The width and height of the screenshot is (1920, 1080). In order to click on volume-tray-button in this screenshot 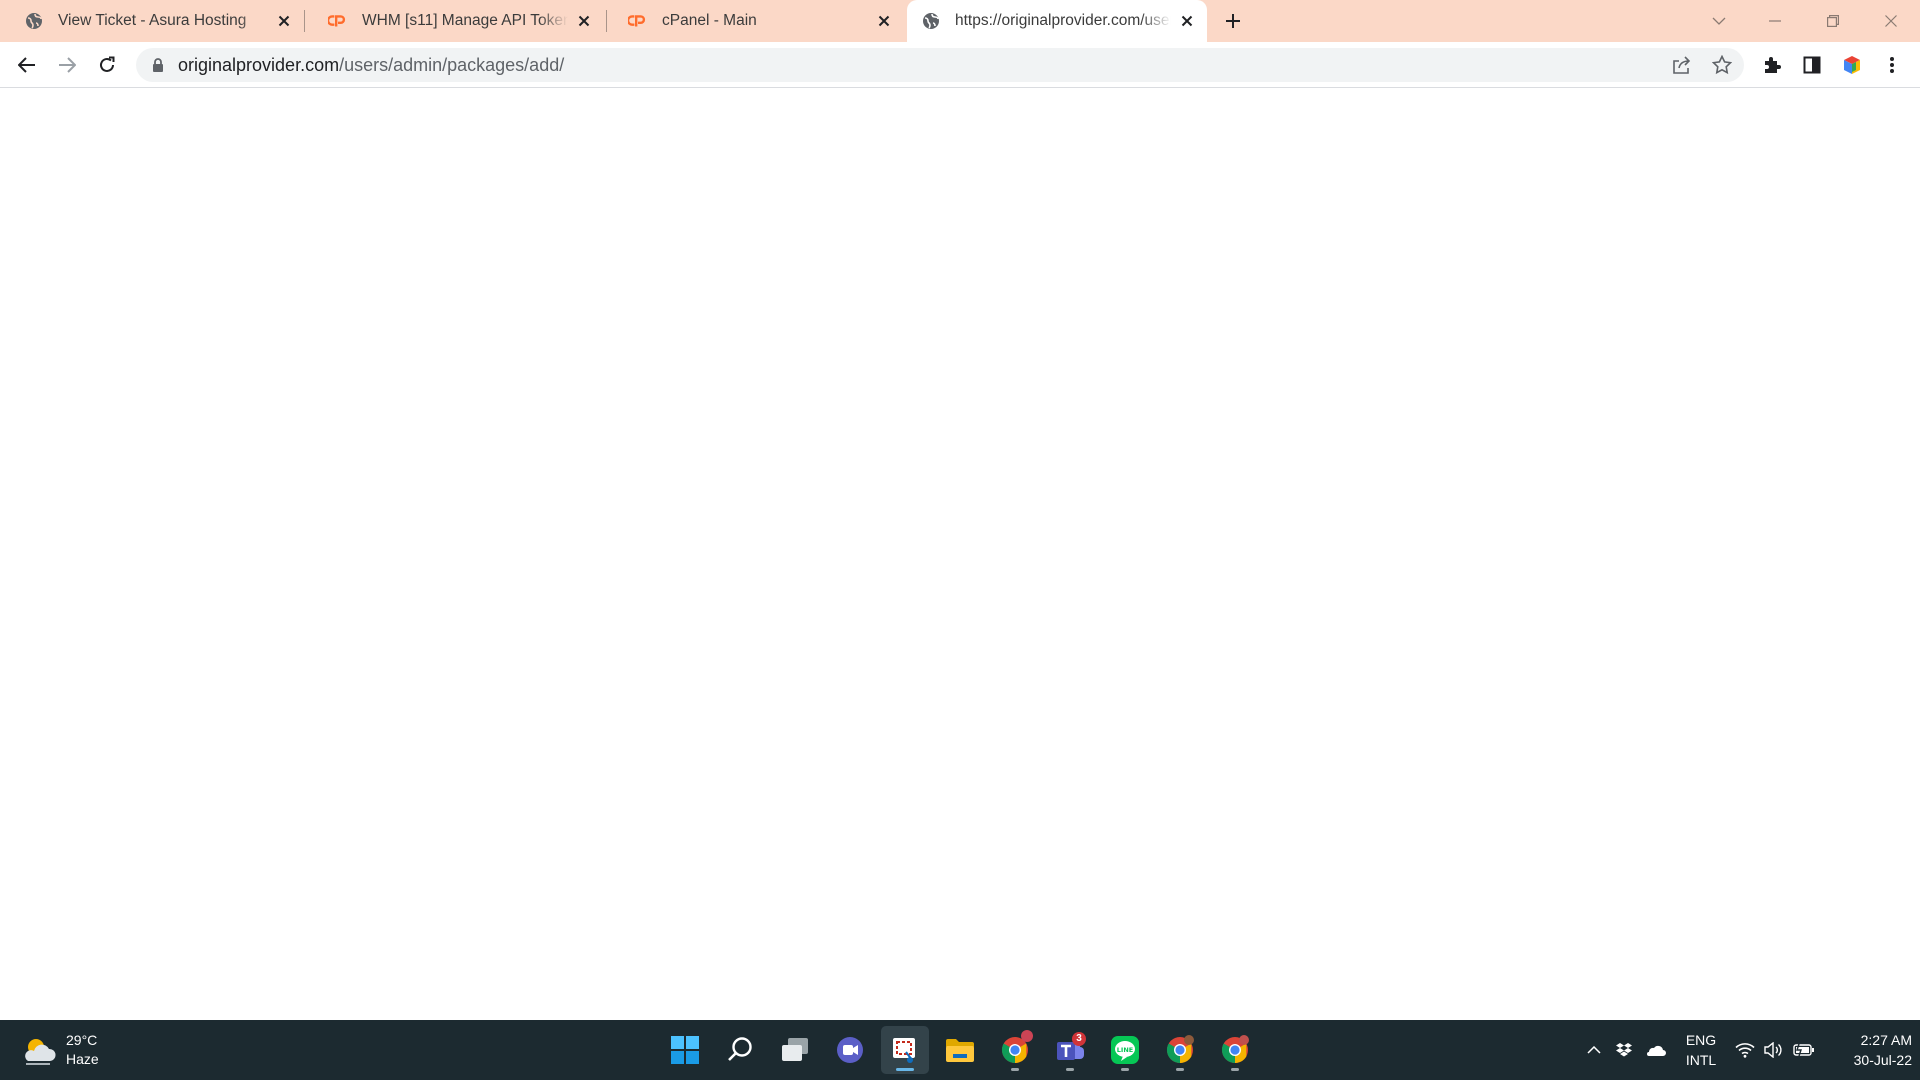, I will do `click(1773, 1050)`.